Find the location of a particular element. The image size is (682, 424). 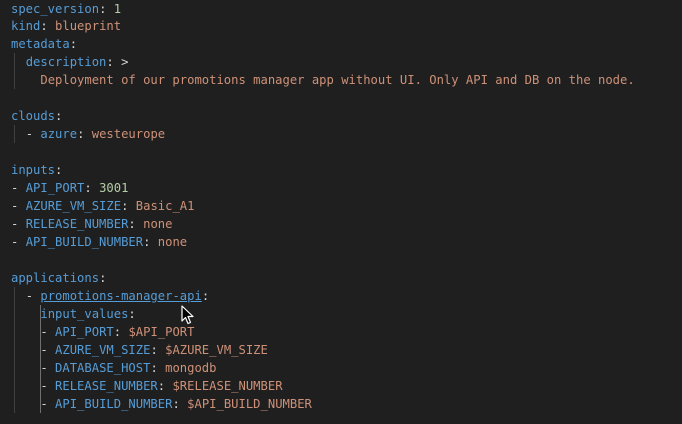

code-line: - RELEASE_NUMBER: $RELEASE_NUMBER is located at coordinates (147, 386).